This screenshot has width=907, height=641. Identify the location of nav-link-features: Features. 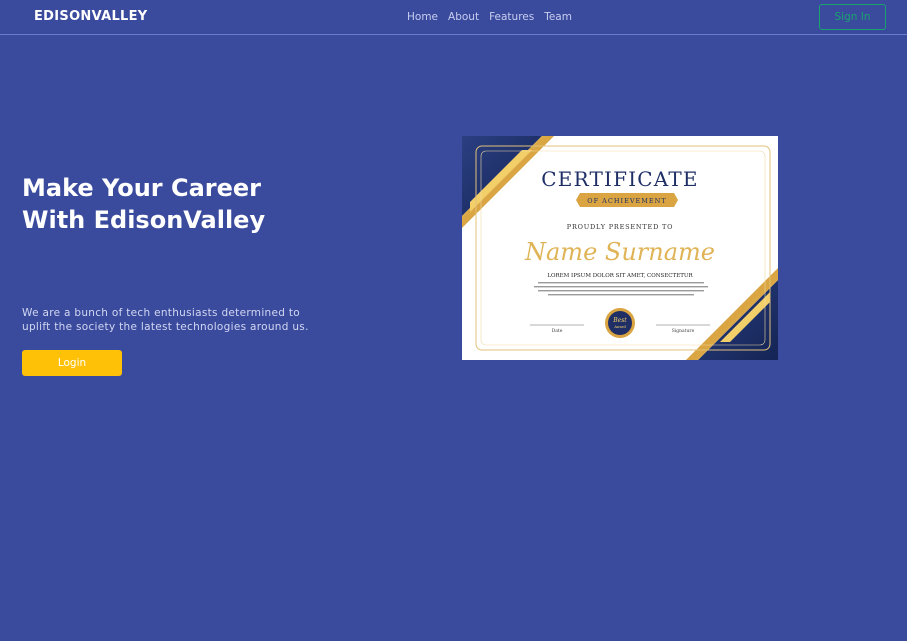
(511, 17).